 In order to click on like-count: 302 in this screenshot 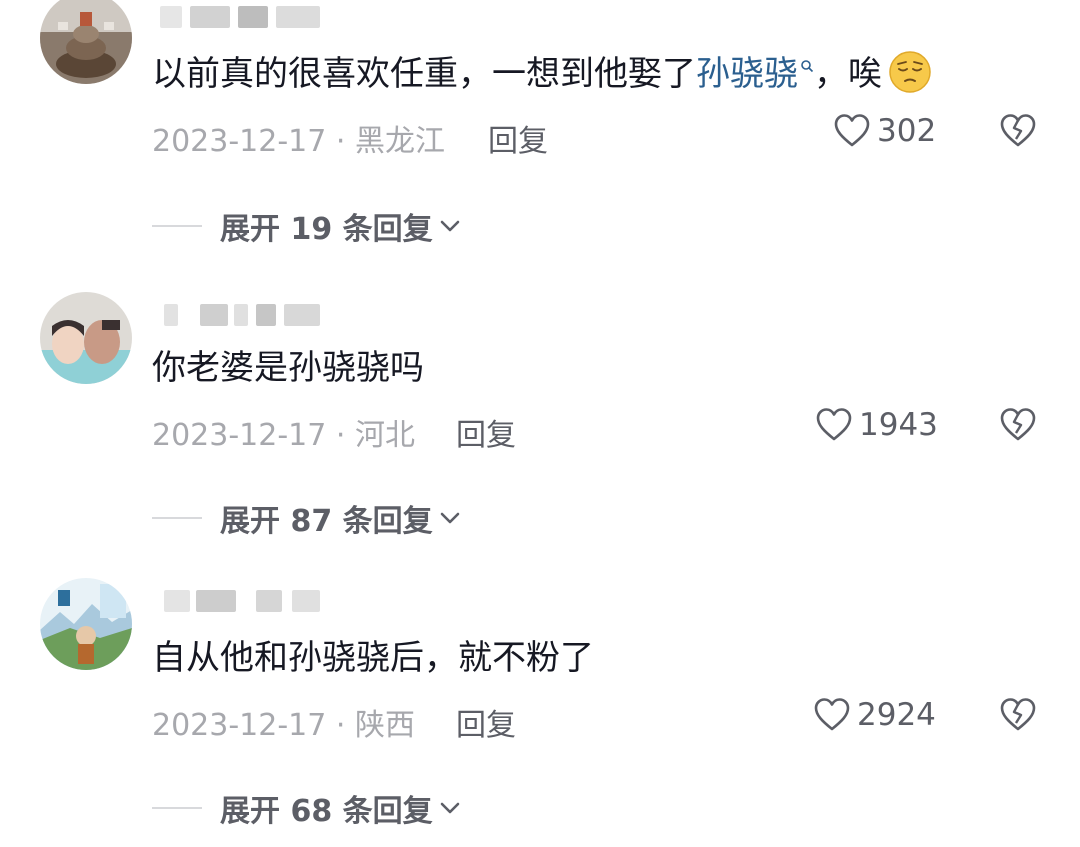, I will do `click(907, 131)`.